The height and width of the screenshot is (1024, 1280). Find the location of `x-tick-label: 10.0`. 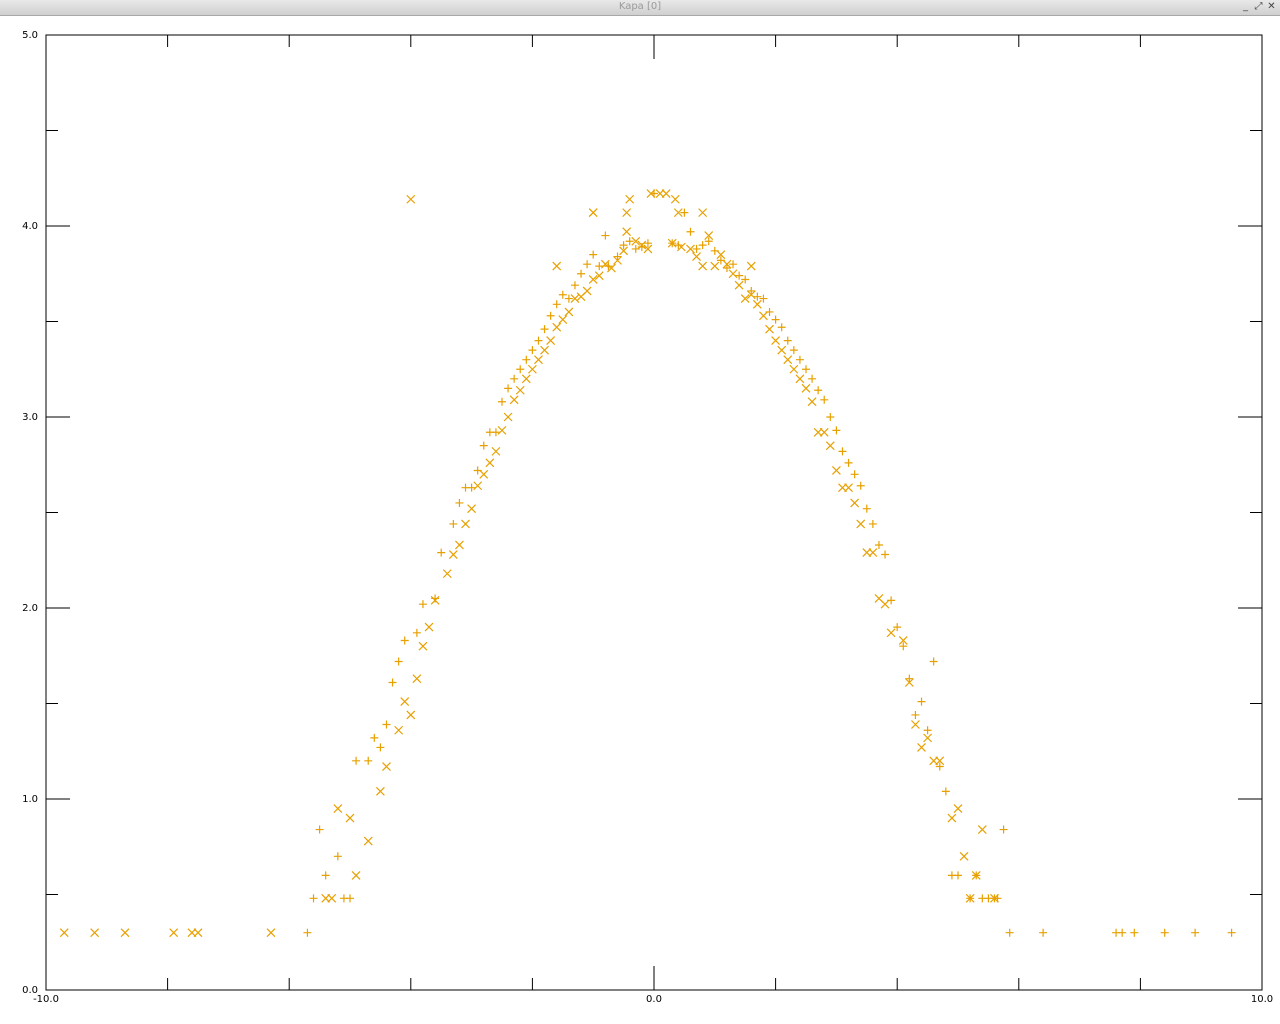

x-tick-label: 10.0 is located at coordinates (1262, 999).